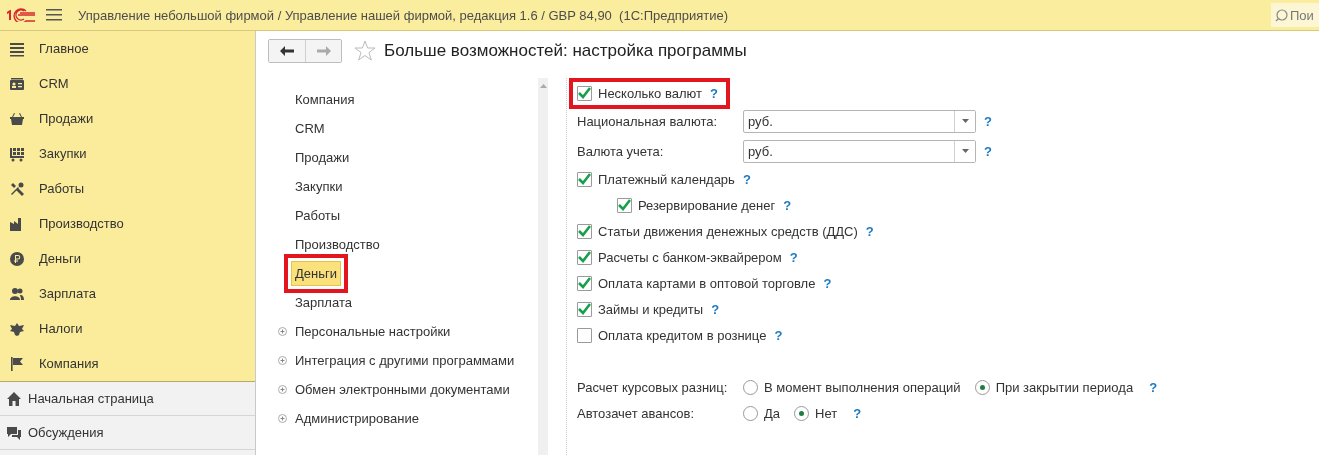 Image resolution: width=1319 pixels, height=455 pixels. I want to click on nav-link: Производство, so click(337, 244).